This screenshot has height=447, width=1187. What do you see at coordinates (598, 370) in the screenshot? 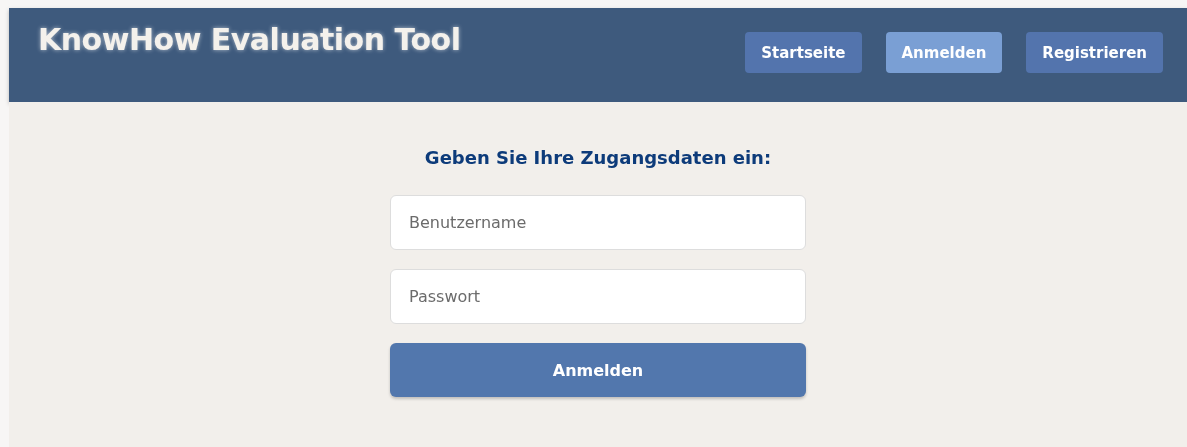
I see `login-button: Anmelden` at bounding box center [598, 370].